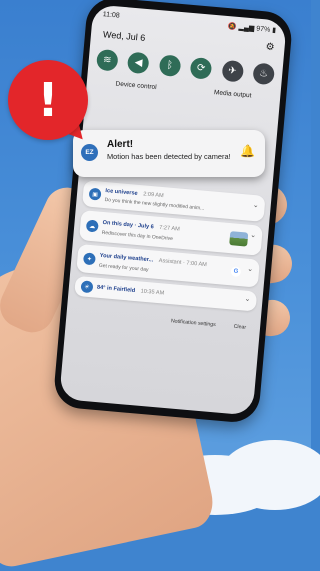  Describe the element at coordinates (264, 74) in the screenshot. I see `flashlight-icon: ♨` at that location.